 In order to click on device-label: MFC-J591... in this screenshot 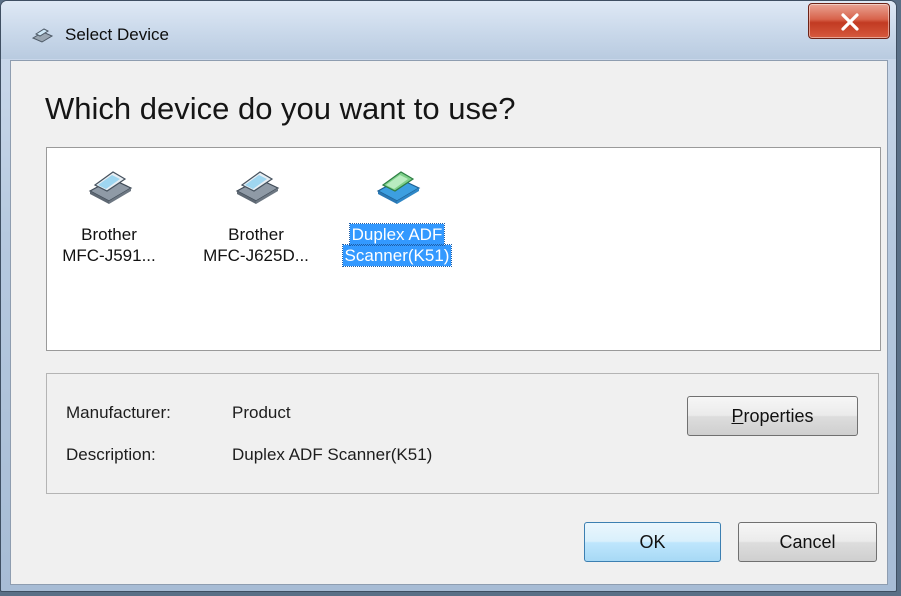, I will do `click(109, 255)`.